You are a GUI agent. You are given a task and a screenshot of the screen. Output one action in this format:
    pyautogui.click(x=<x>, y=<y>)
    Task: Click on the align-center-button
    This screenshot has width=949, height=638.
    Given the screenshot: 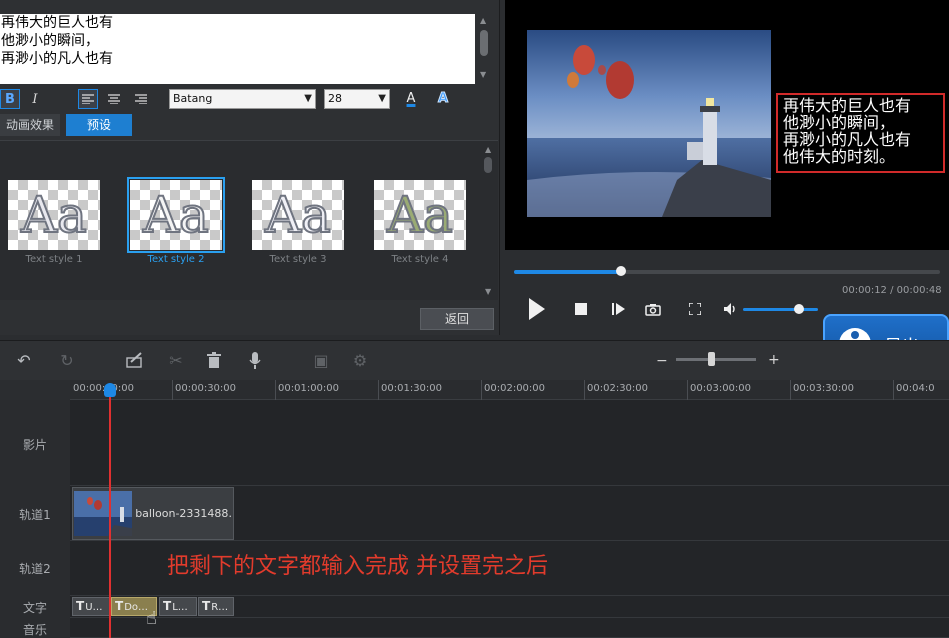 What is the action you would take?
    pyautogui.click(x=114, y=99)
    